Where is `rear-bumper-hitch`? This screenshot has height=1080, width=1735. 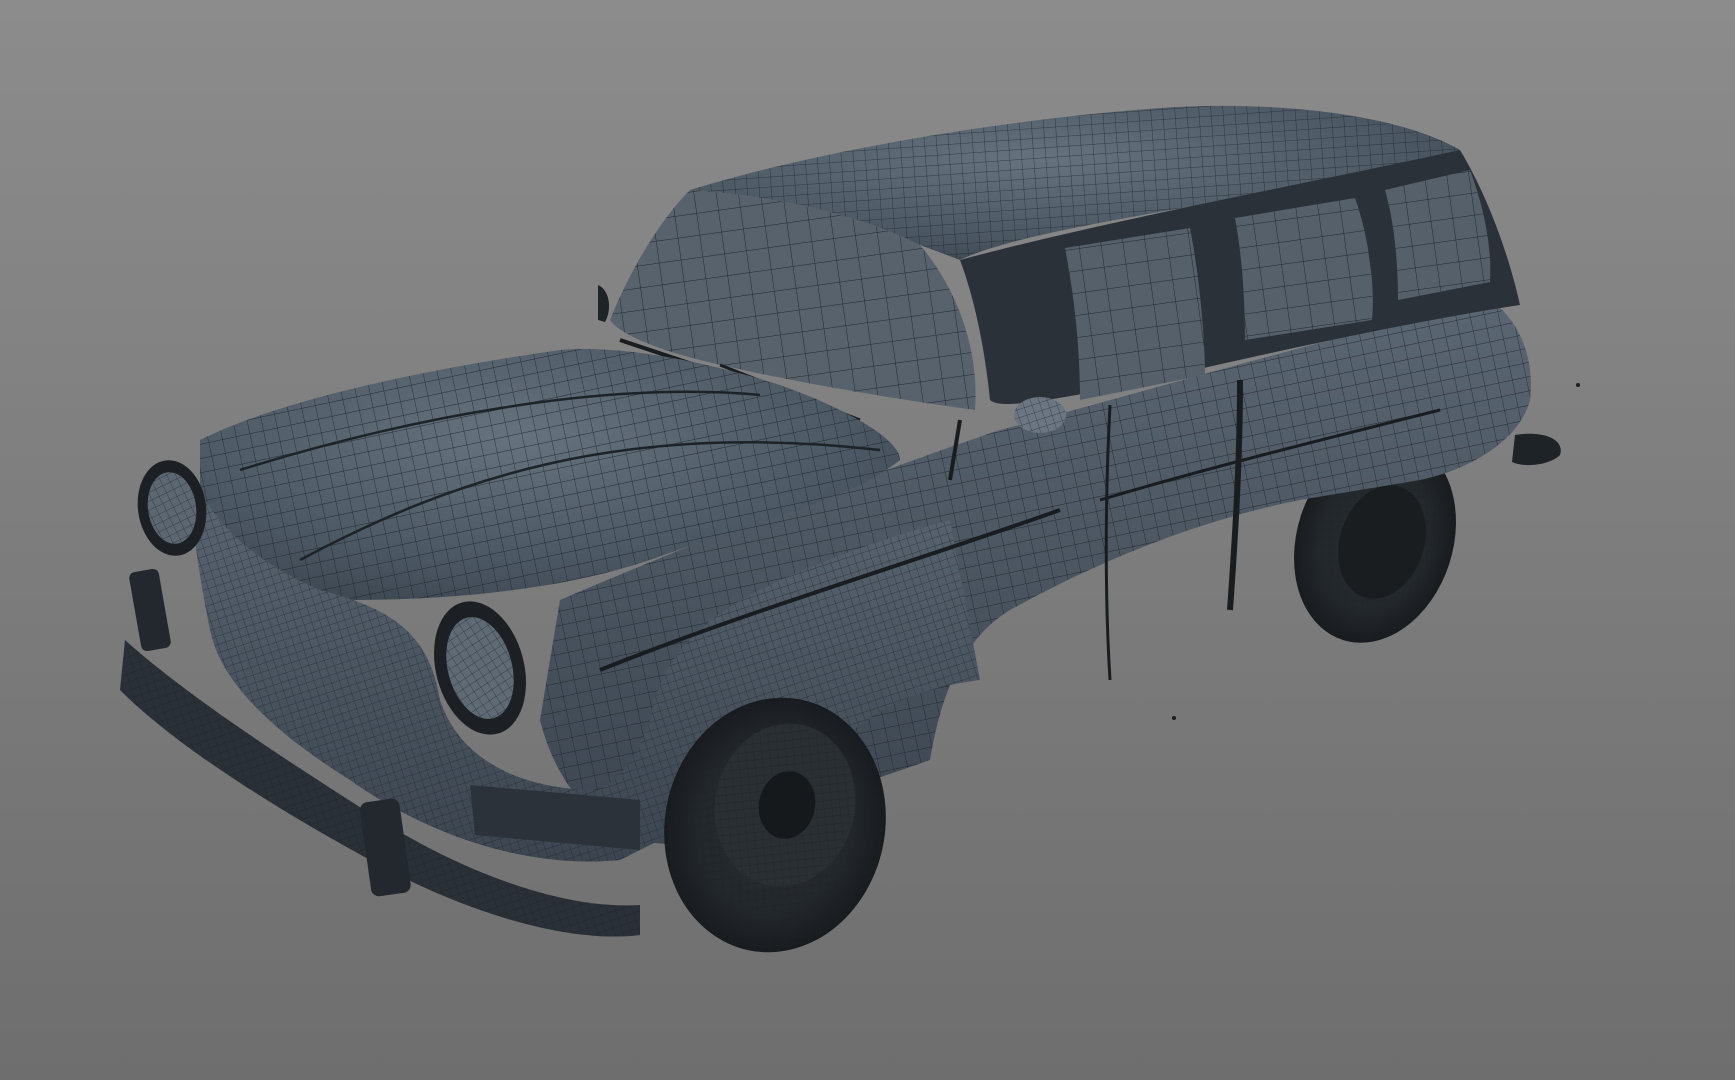 rear-bumper-hitch is located at coordinates (1536, 449).